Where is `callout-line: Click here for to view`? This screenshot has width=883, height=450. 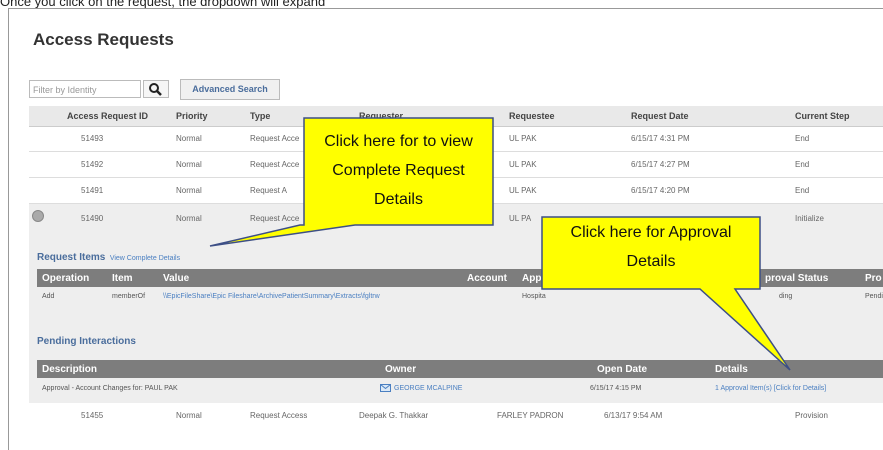 callout-line: Click here for to view is located at coordinates (398, 141).